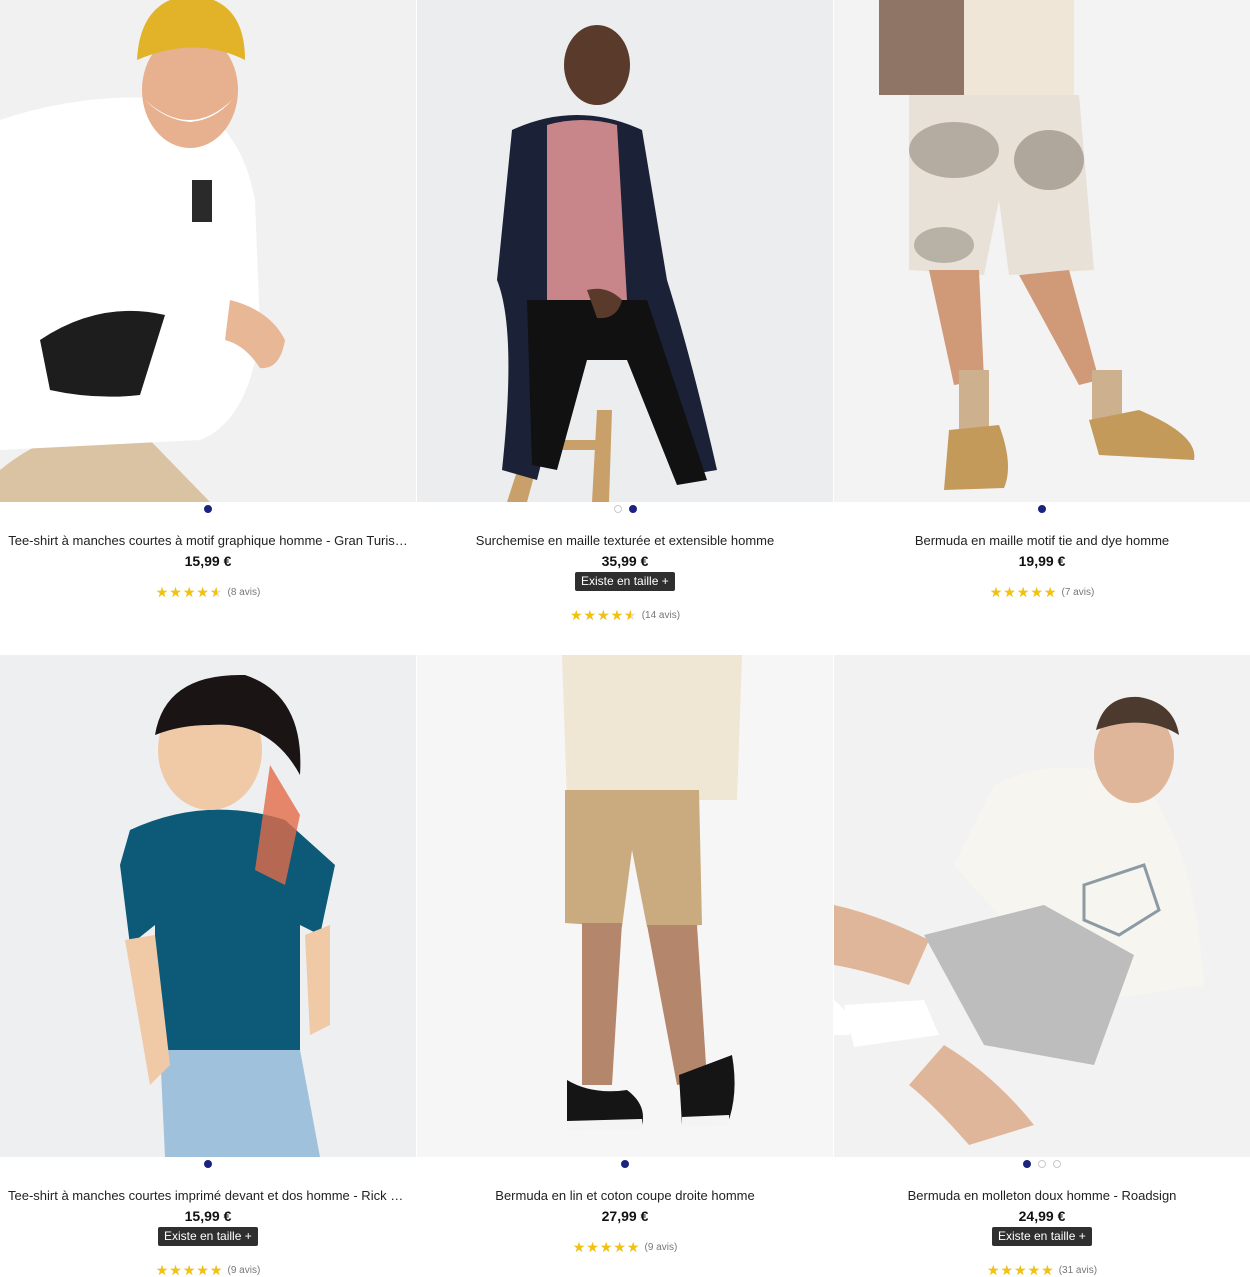 The height and width of the screenshot is (1277, 1250). I want to click on product-rating: ★★★★★ ★★★★★ (7 avis), so click(1042, 592).